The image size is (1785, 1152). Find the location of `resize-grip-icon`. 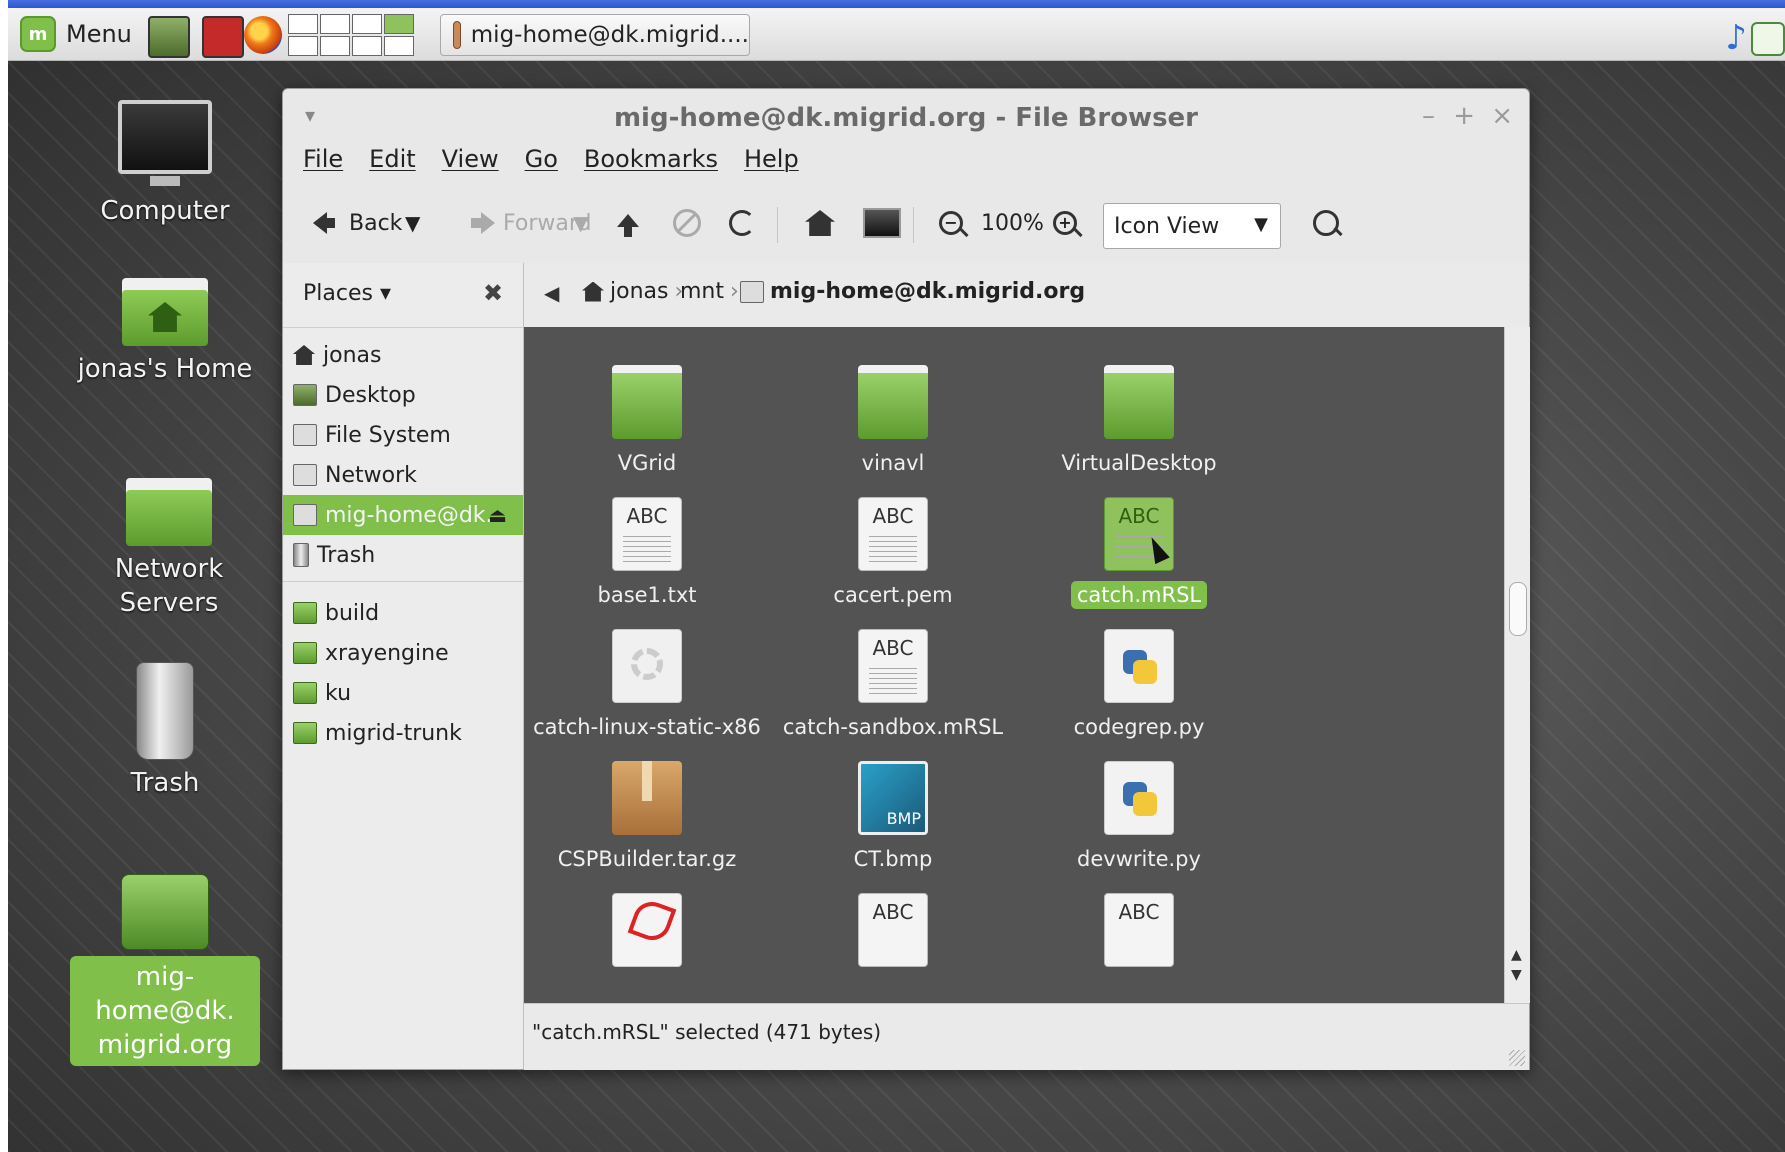

resize-grip-icon is located at coordinates (1517, 1058).